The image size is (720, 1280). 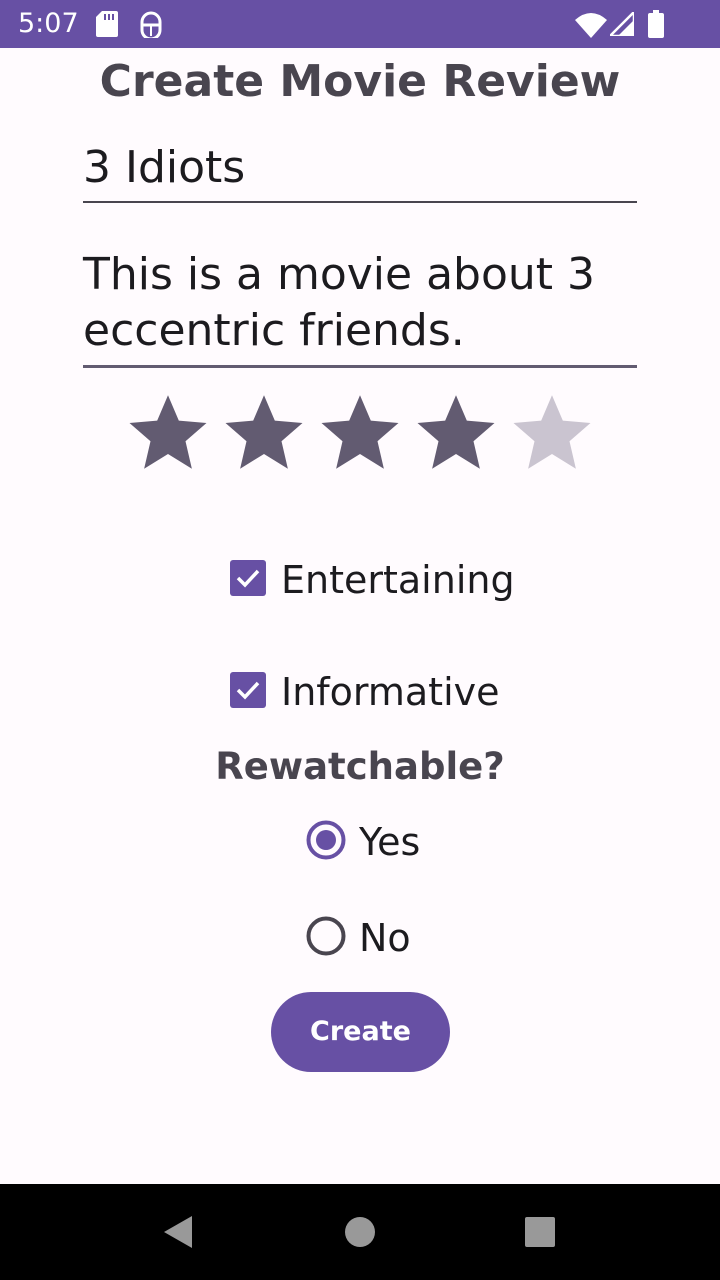 What do you see at coordinates (540, 1232) in the screenshot?
I see `recents-icon` at bounding box center [540, 1232].